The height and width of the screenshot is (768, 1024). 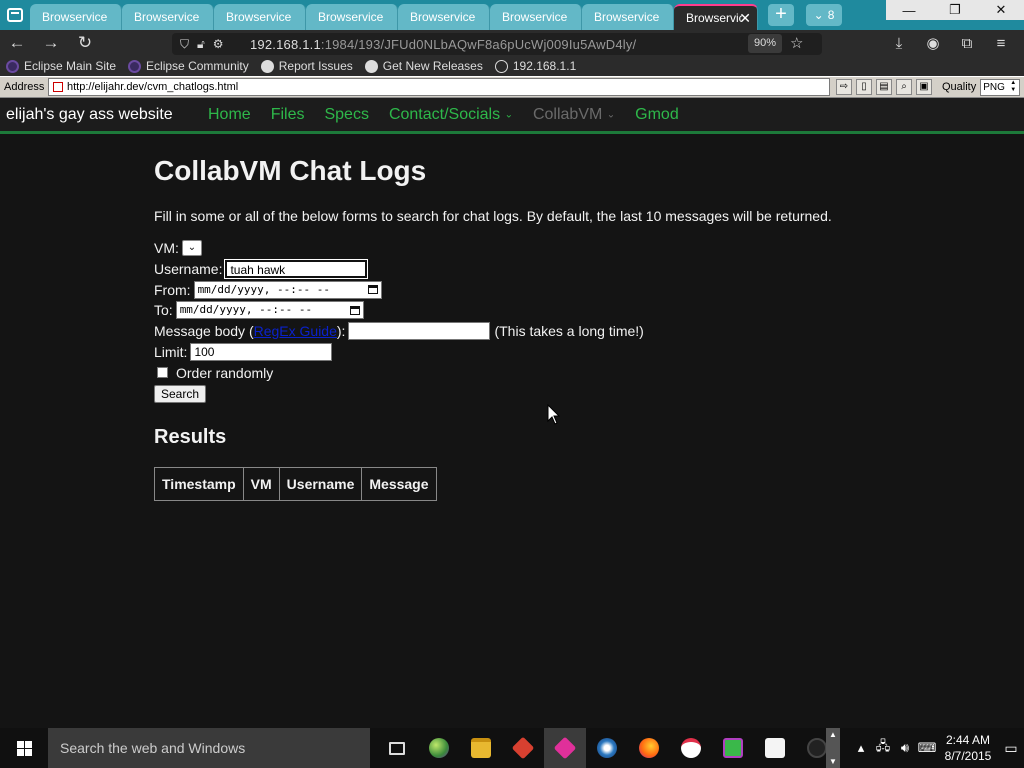 I want to click on bookmark-router: 192.168.1.1, so click(x=535, y=66).